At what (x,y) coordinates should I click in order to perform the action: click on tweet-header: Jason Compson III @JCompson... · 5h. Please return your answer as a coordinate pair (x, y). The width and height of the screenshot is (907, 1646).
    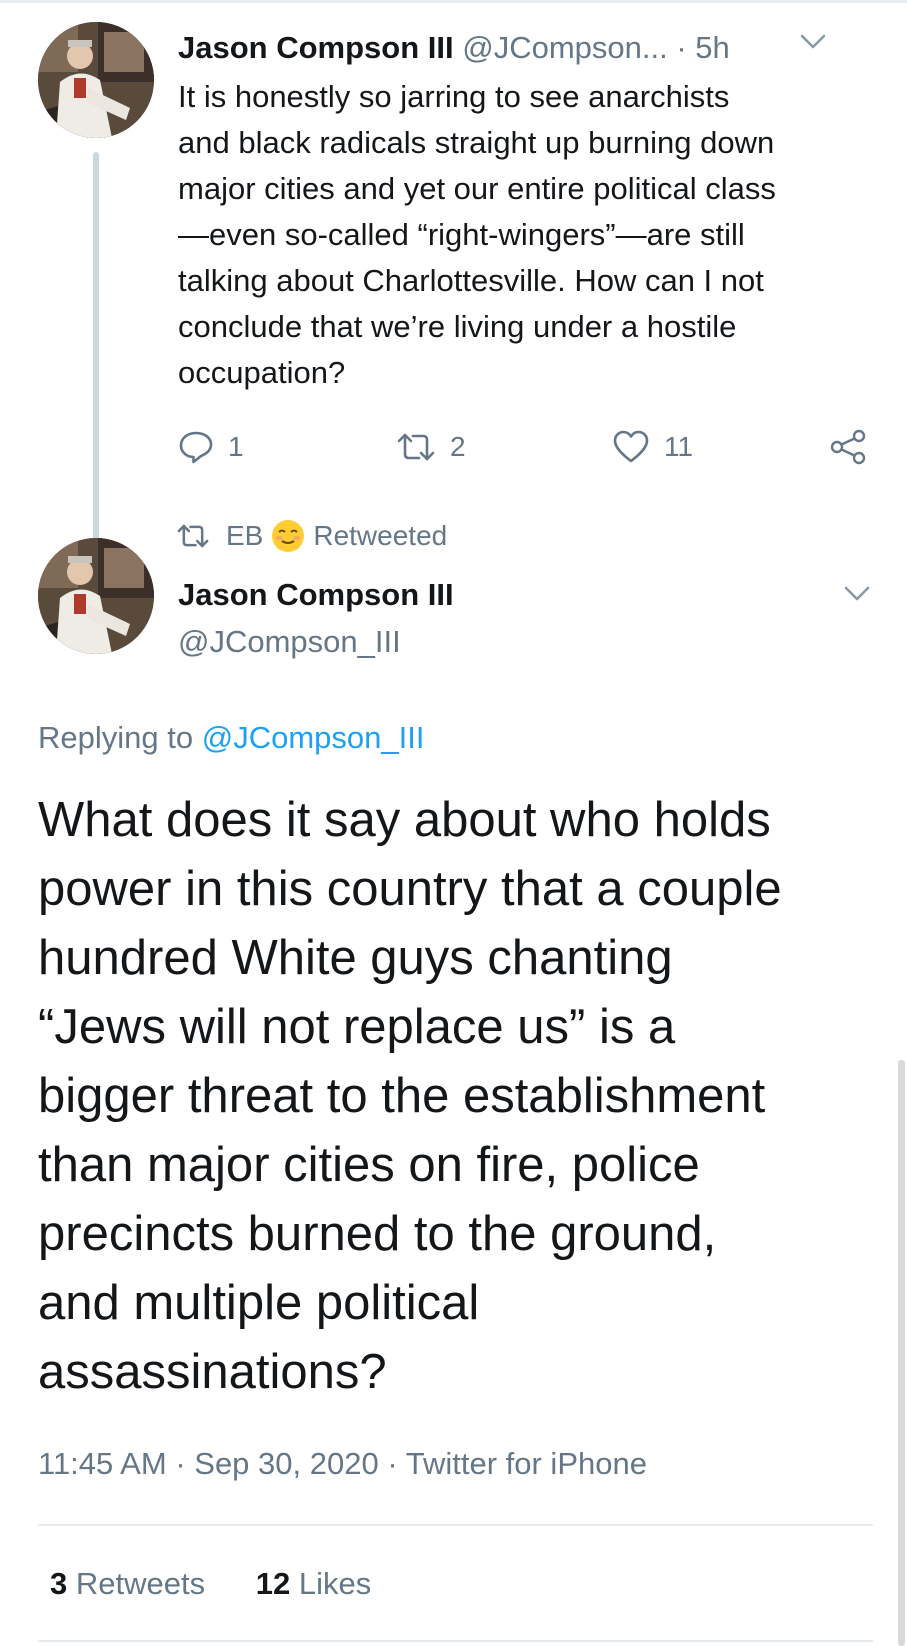
    Looking at the image, I should click on (523, 48).